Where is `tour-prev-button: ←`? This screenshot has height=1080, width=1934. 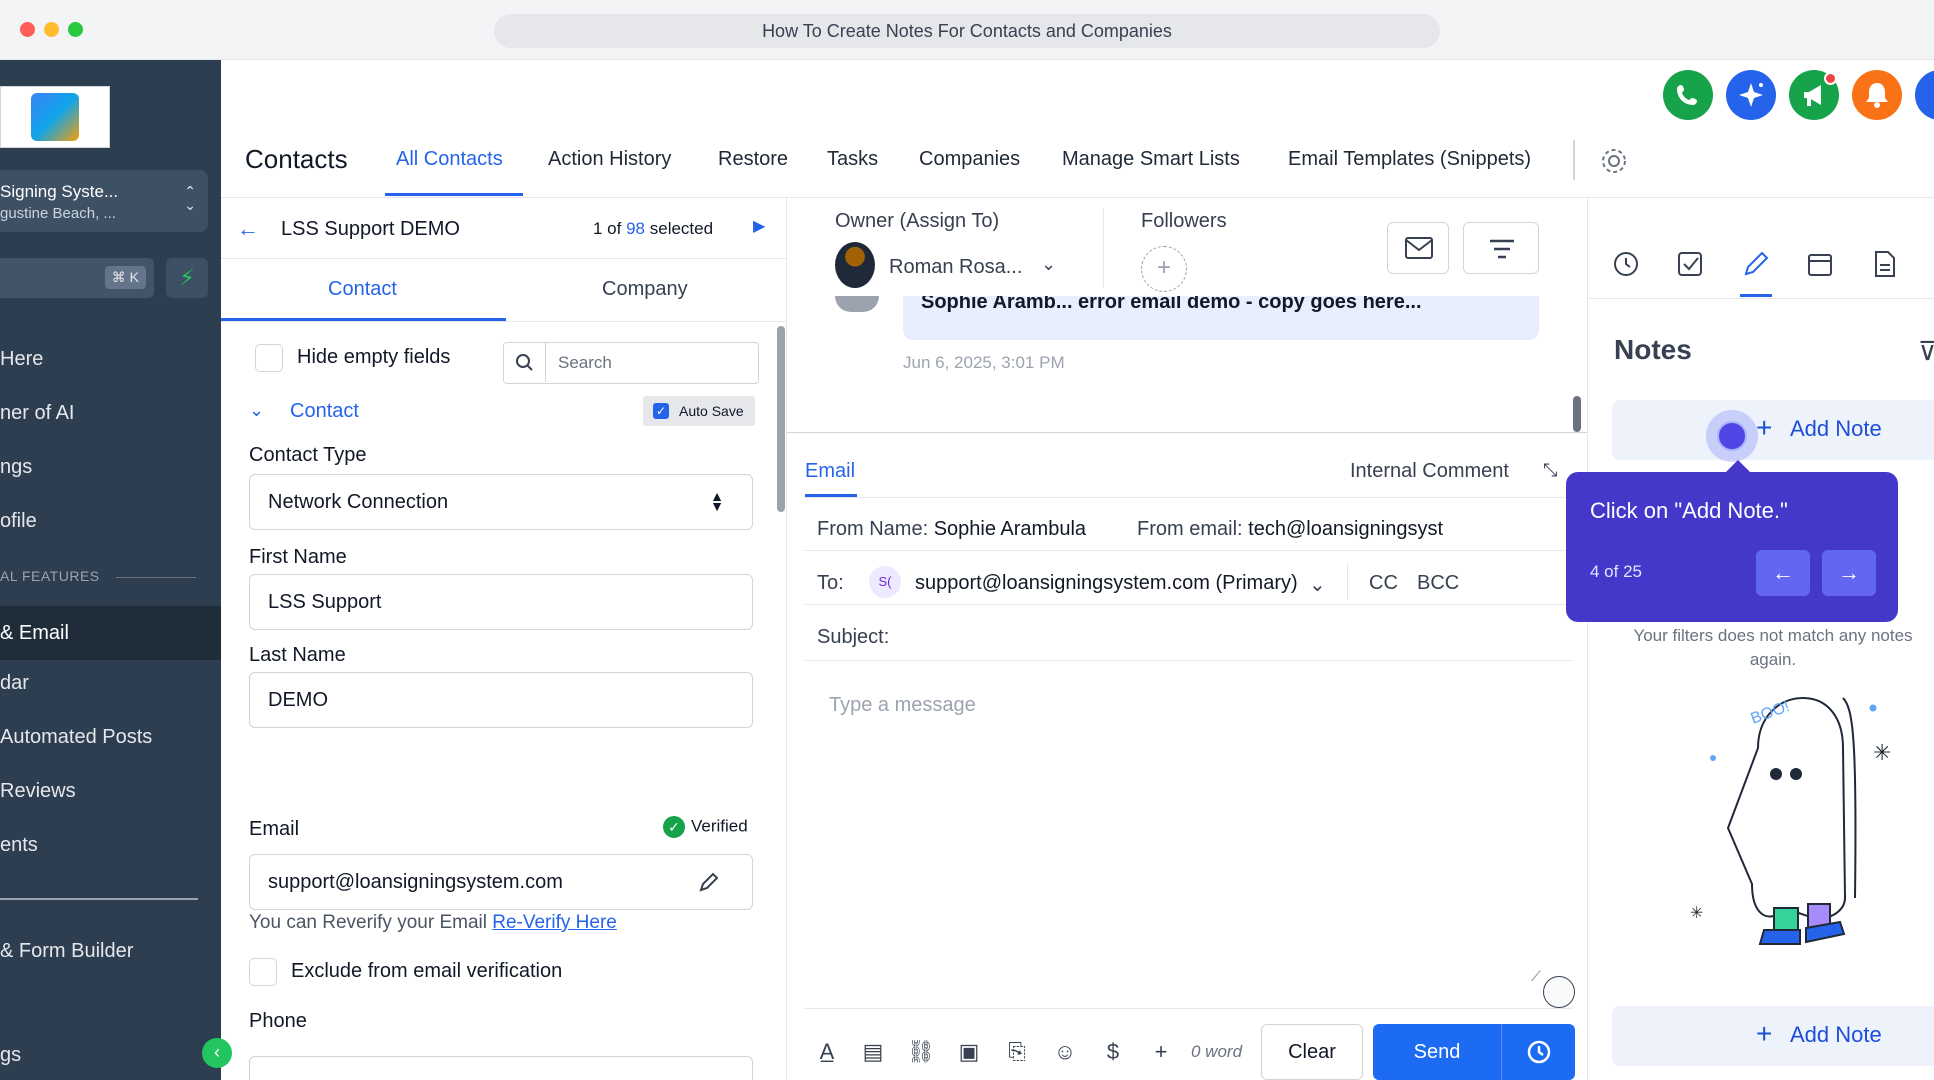 tour-prev-button: ← is located at coordinates (1783, 573).